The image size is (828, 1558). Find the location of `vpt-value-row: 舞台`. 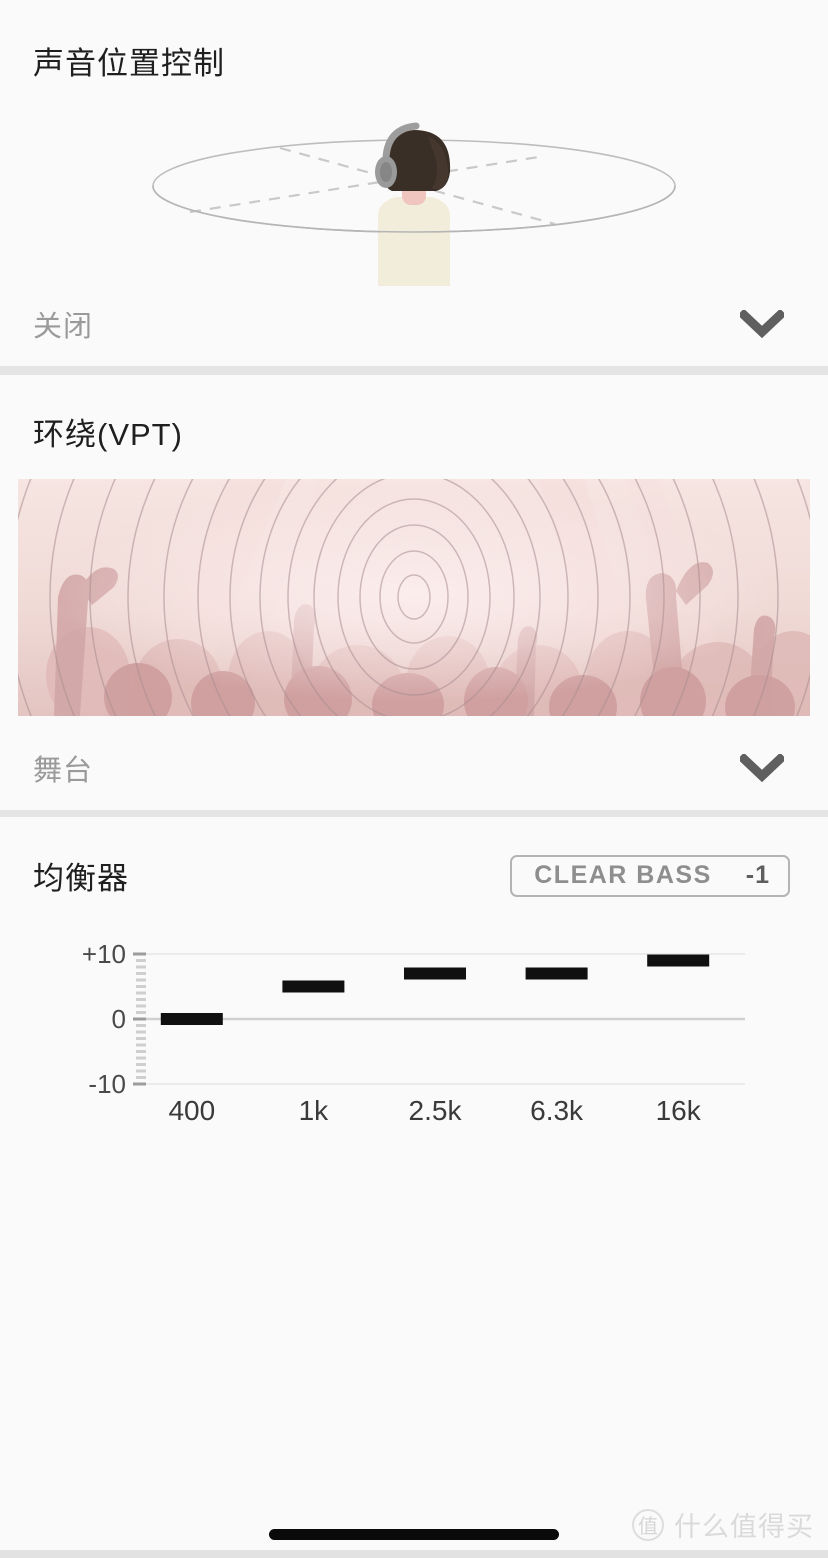

vpt-value-row: 舞台 is located at coordinates (414, 768).